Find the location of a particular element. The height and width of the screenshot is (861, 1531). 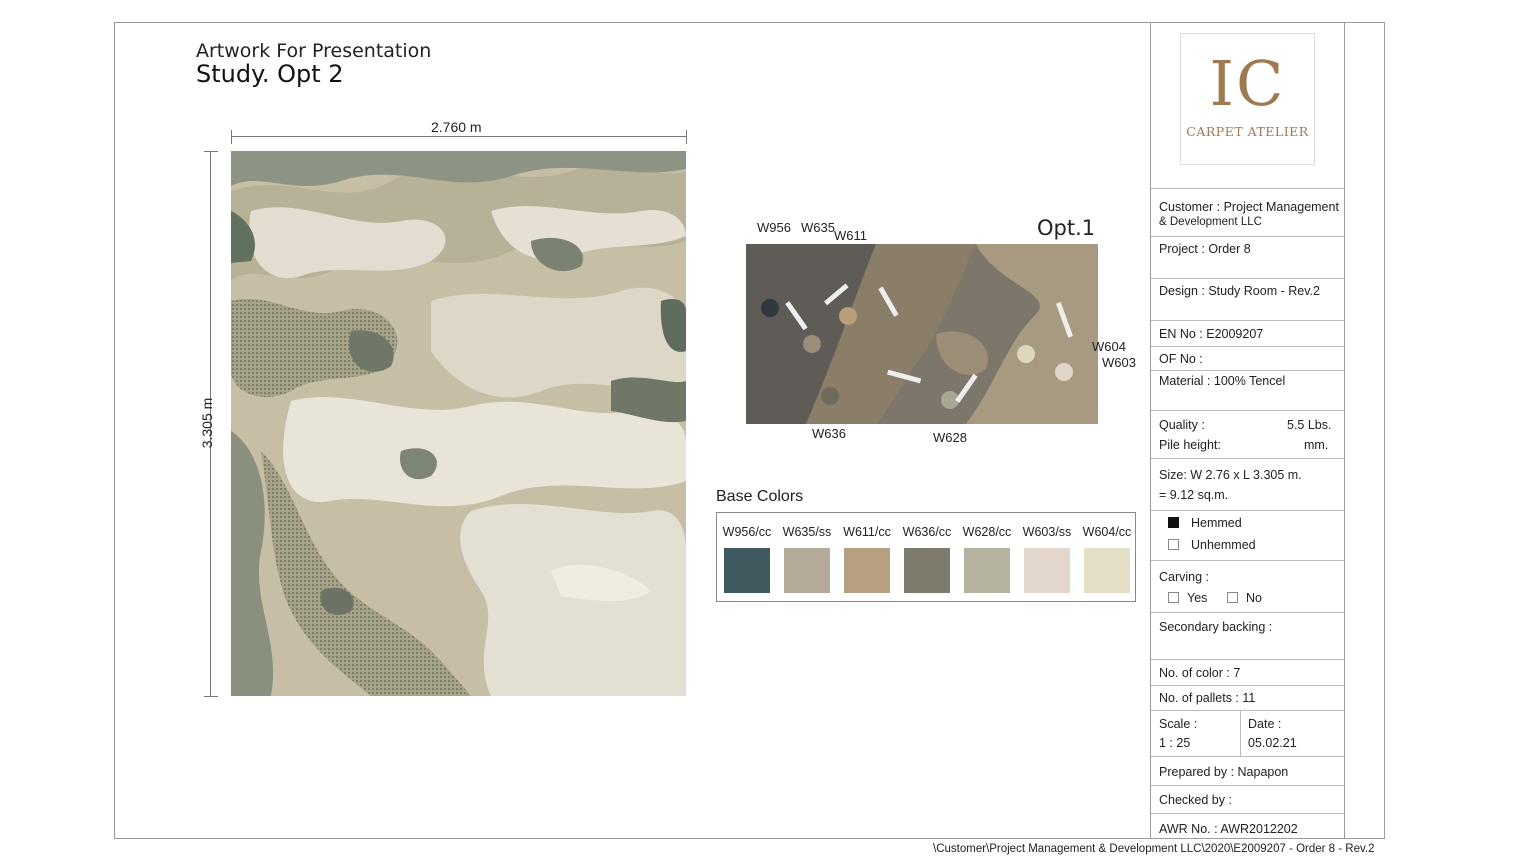

pallet-count-field: No. of pallets : 11 is located at coordinates (1207, 698).